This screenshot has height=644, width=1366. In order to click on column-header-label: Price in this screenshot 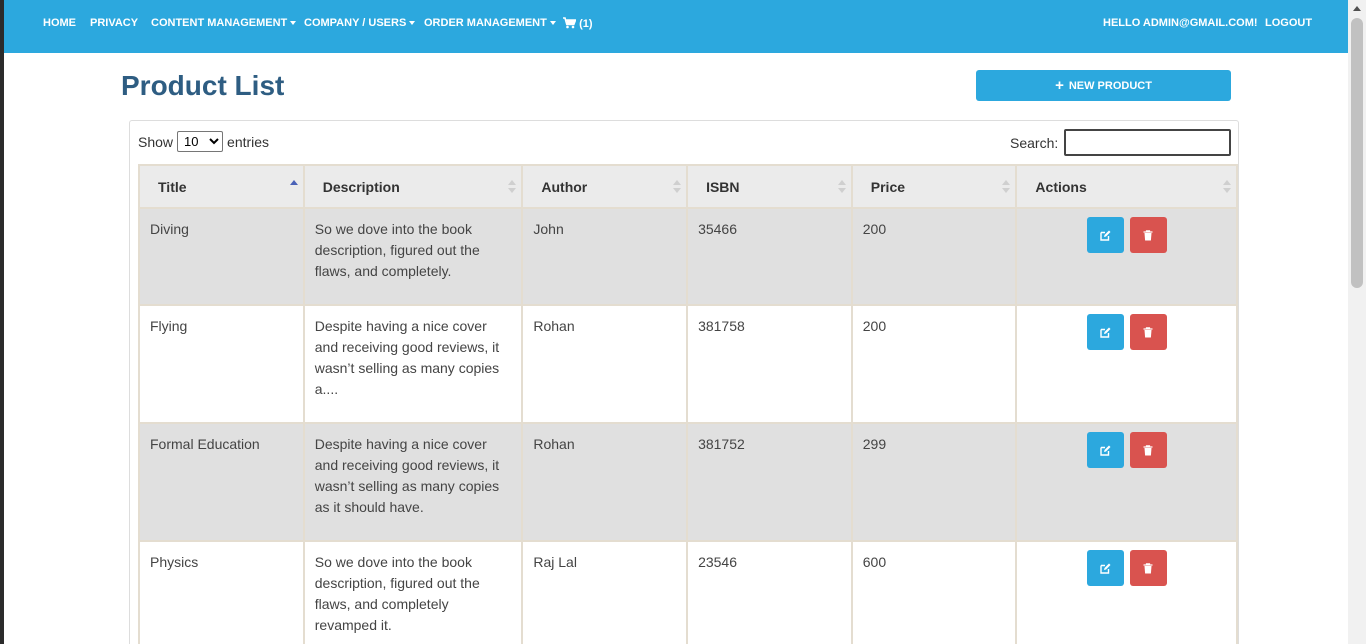, I will do `click(888, 186)`.